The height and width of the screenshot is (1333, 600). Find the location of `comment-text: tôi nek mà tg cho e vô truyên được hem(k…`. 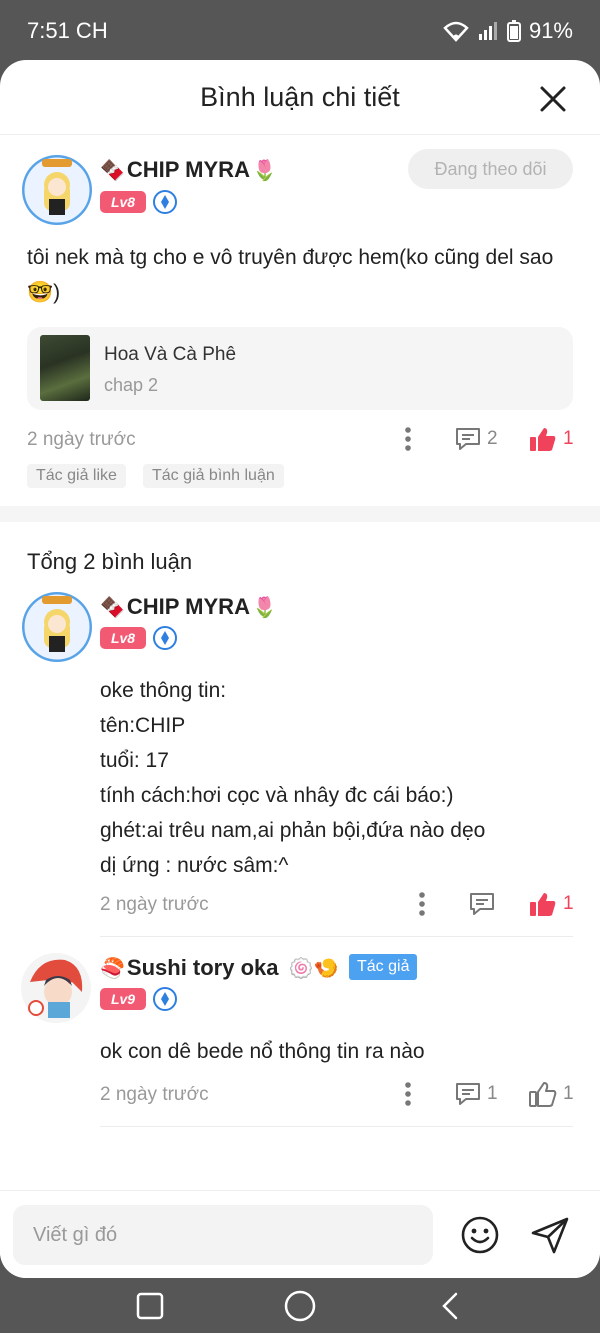

comment-text: tôi nek mà tg cho e vô truyên được hem(k… is located at coordinates (290, 275).